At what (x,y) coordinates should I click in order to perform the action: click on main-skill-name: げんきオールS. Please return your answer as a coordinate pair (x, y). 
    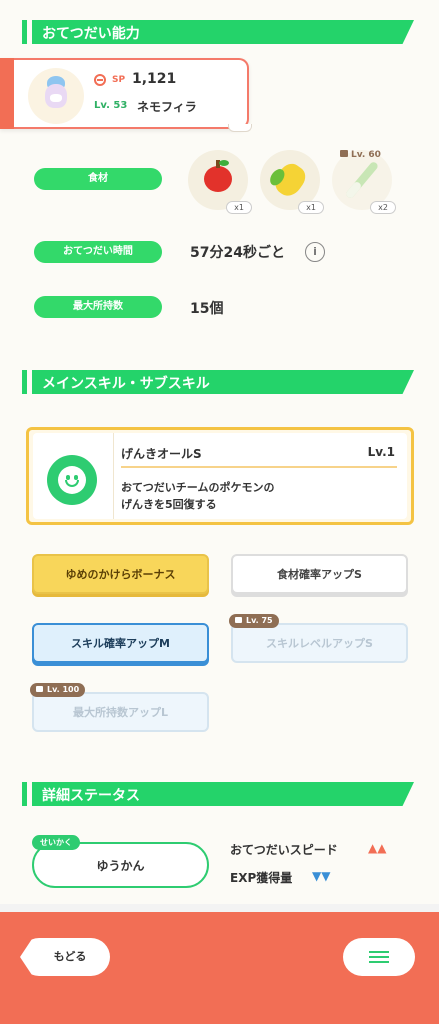
    Looking at the image, I should click on (161, 454).